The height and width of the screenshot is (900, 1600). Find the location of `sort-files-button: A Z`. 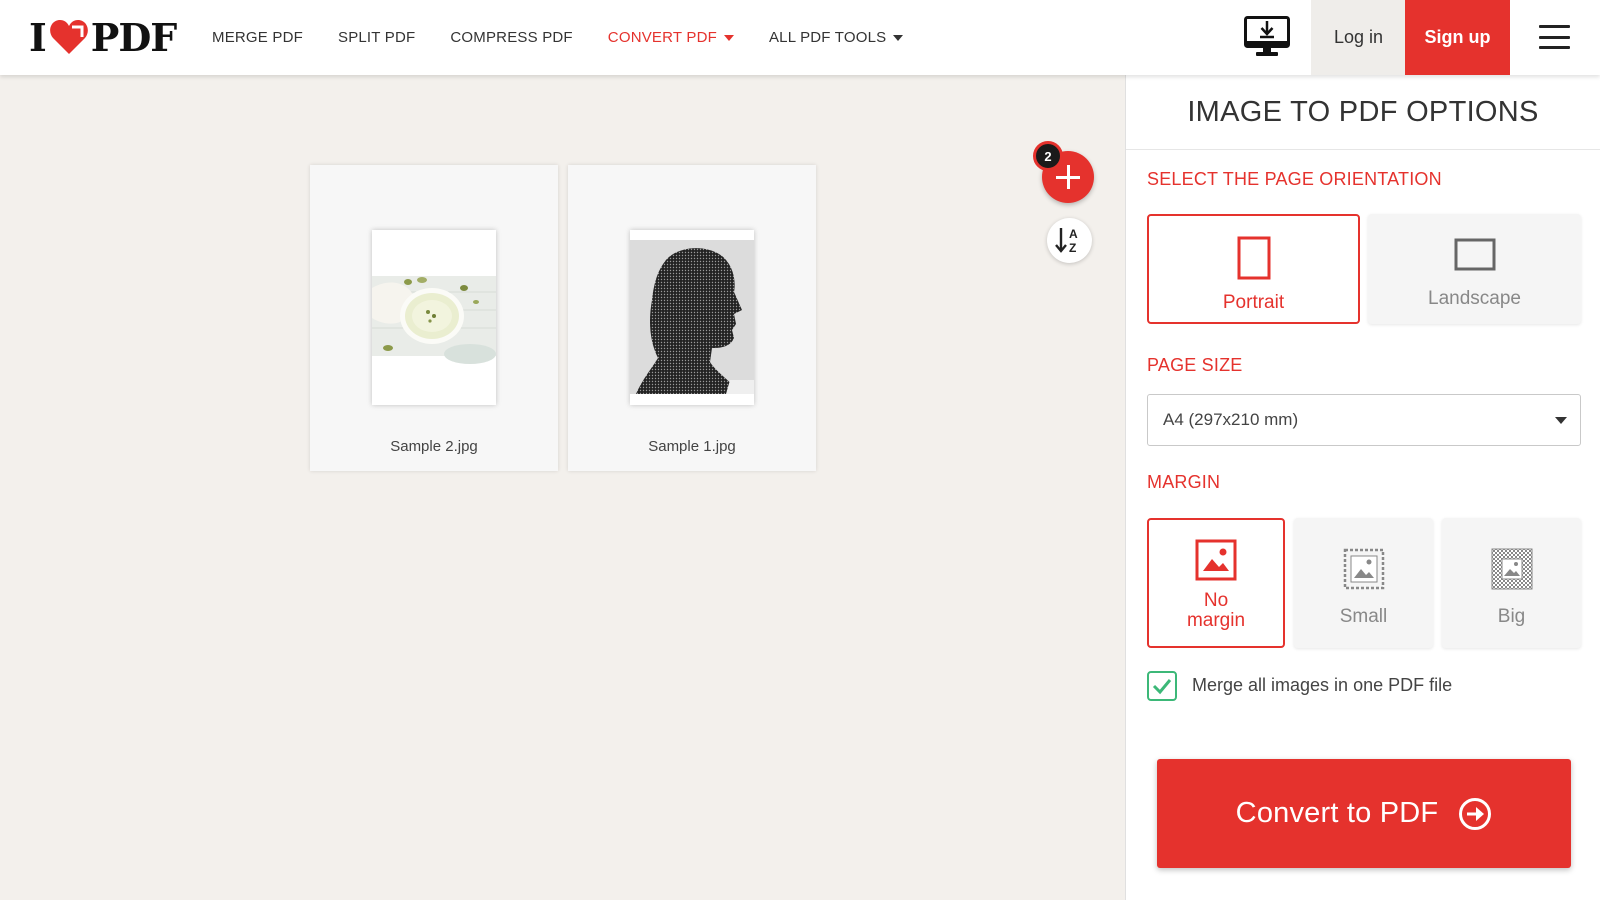

sort-files-button: A Z is located at coordinates (1069, 240).